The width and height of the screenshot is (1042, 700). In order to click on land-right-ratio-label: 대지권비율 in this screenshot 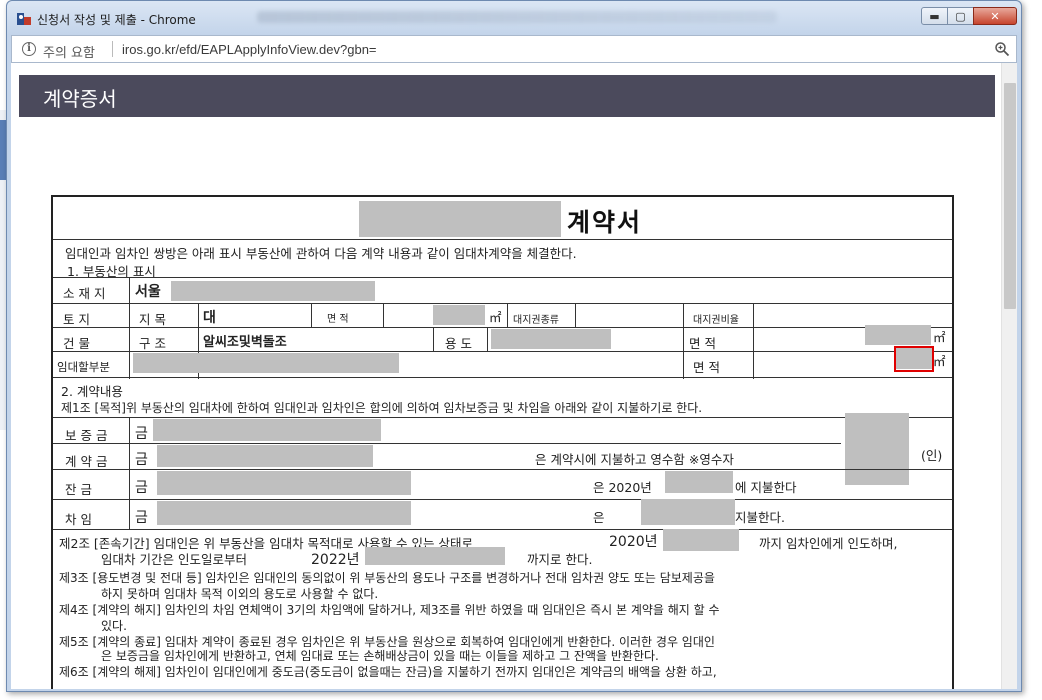, I will do `click(716, 320)`.